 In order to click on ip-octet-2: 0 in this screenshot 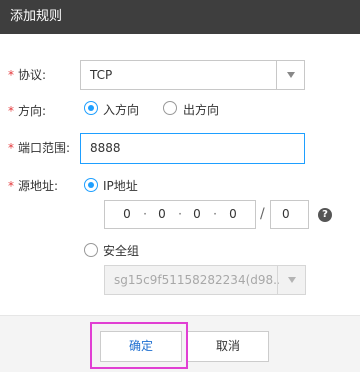, I will do `click(162, 214)`.